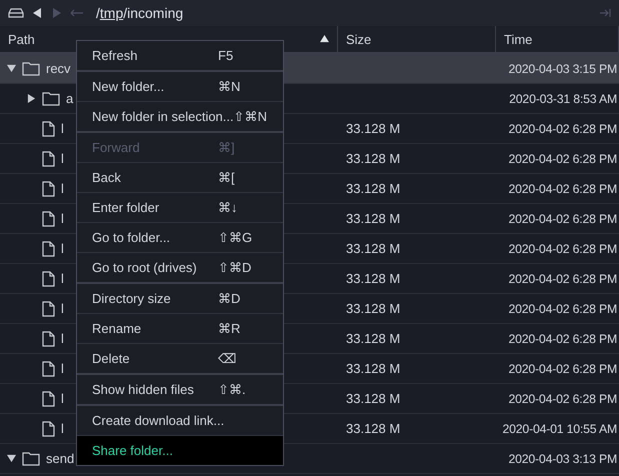  Describe the element at coordinates (112, 13) in the screenshot. I see `path-segment: tmp` at that location.